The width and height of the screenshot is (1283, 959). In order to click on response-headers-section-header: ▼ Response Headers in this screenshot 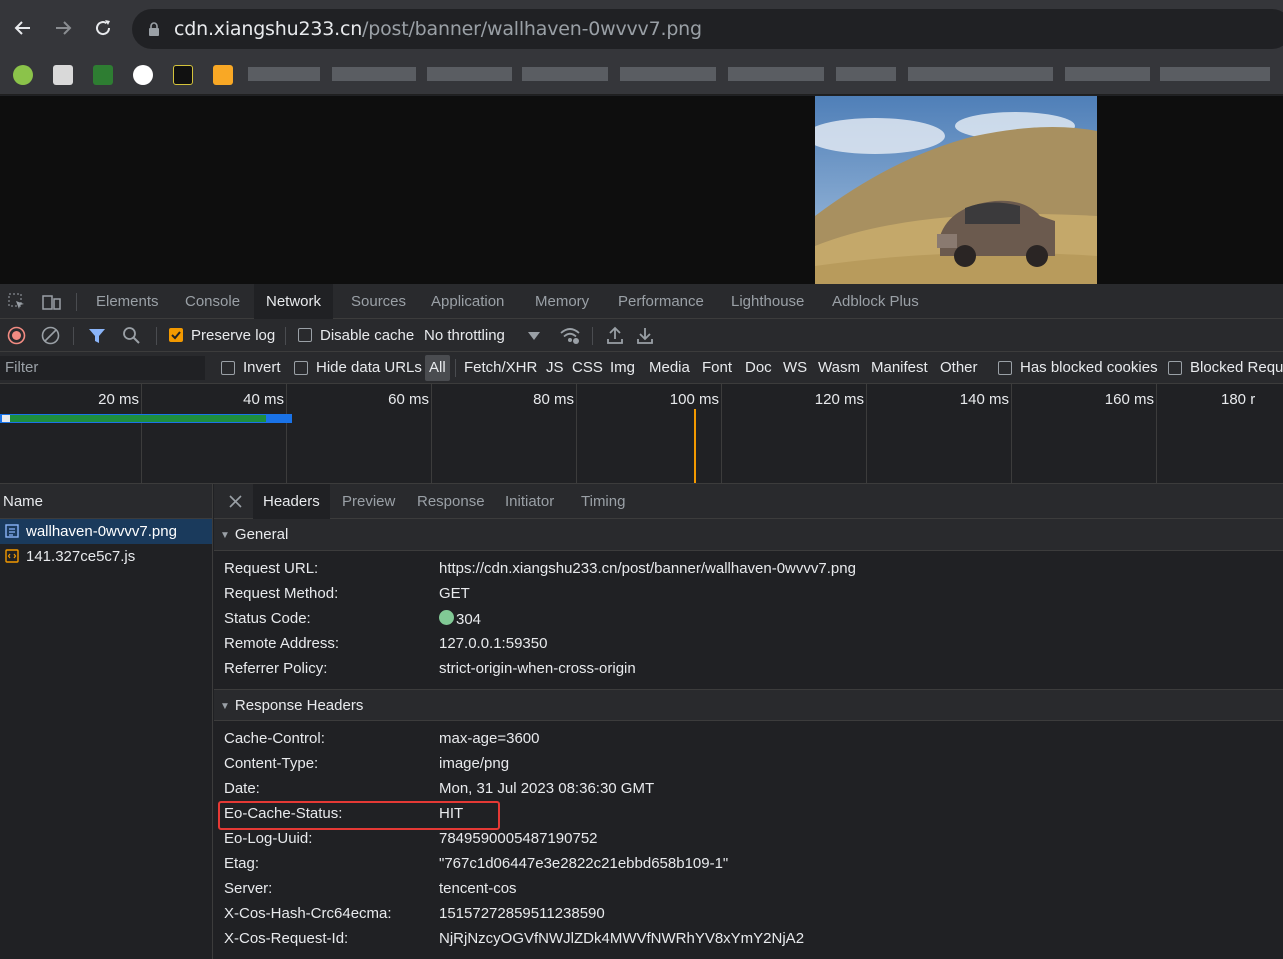, I will do `click(748, 705)`.